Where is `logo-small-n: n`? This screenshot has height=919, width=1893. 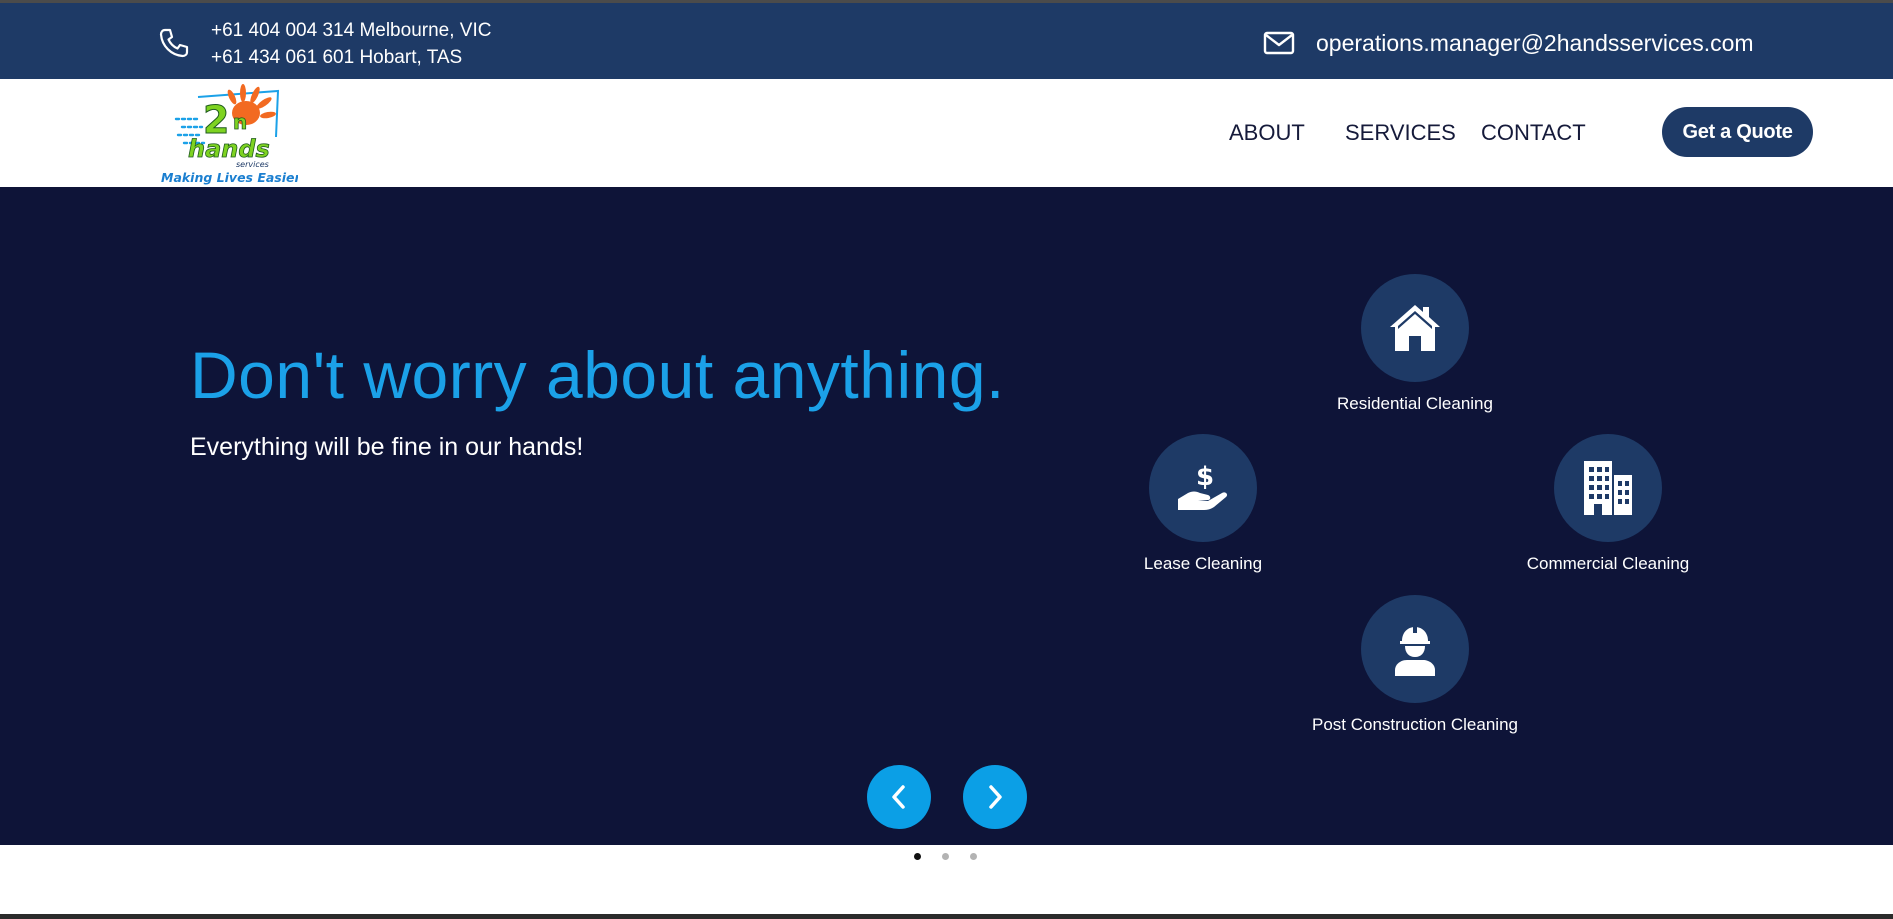 logo-small-n: n is located at coordinates (240, 122).